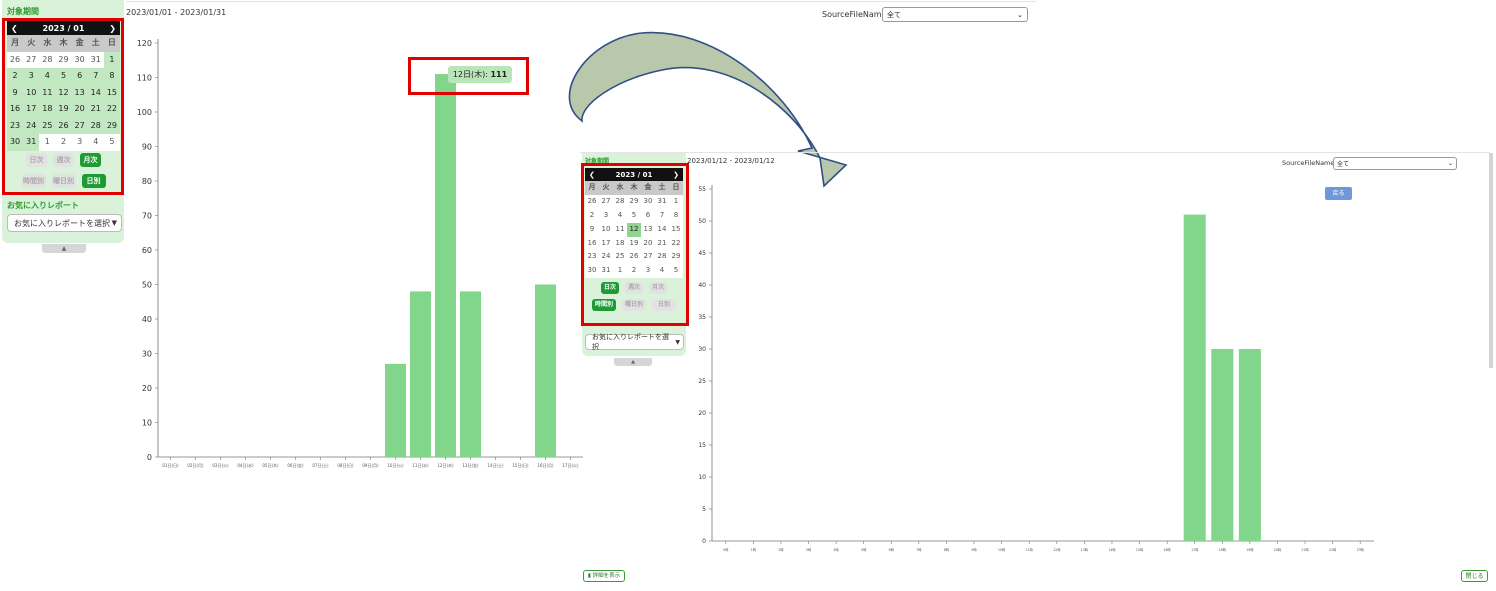 Image resolution: width=1496 pixels, height=591 pixels. I want to click on y-tick-label: 25, so click(702, 381).